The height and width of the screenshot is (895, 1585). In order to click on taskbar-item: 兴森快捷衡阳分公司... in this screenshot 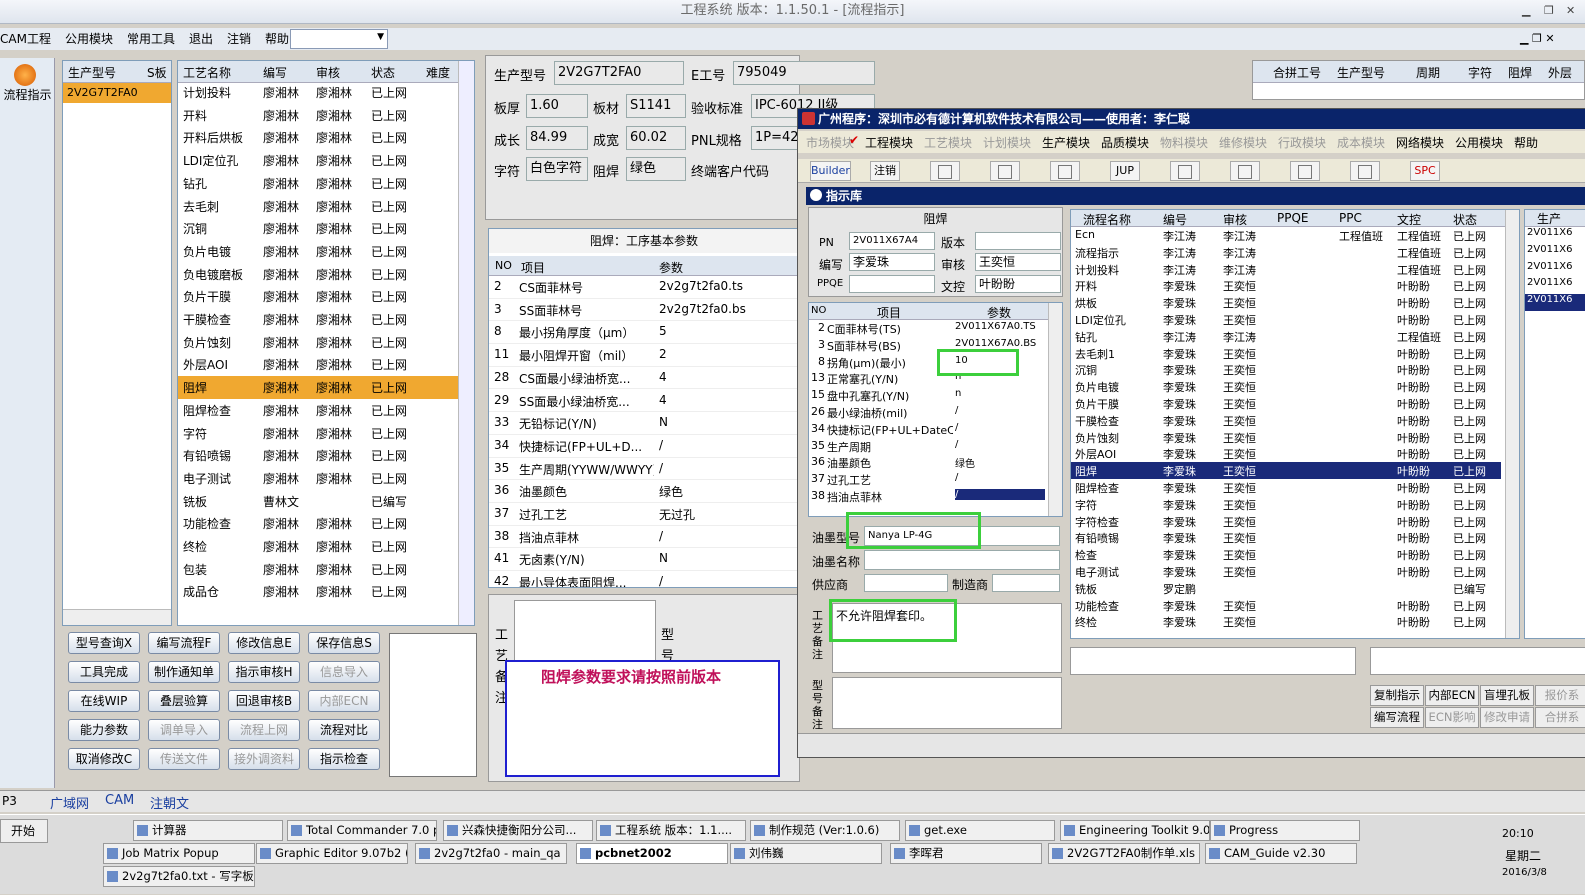, I will do `click(518, 830)`.